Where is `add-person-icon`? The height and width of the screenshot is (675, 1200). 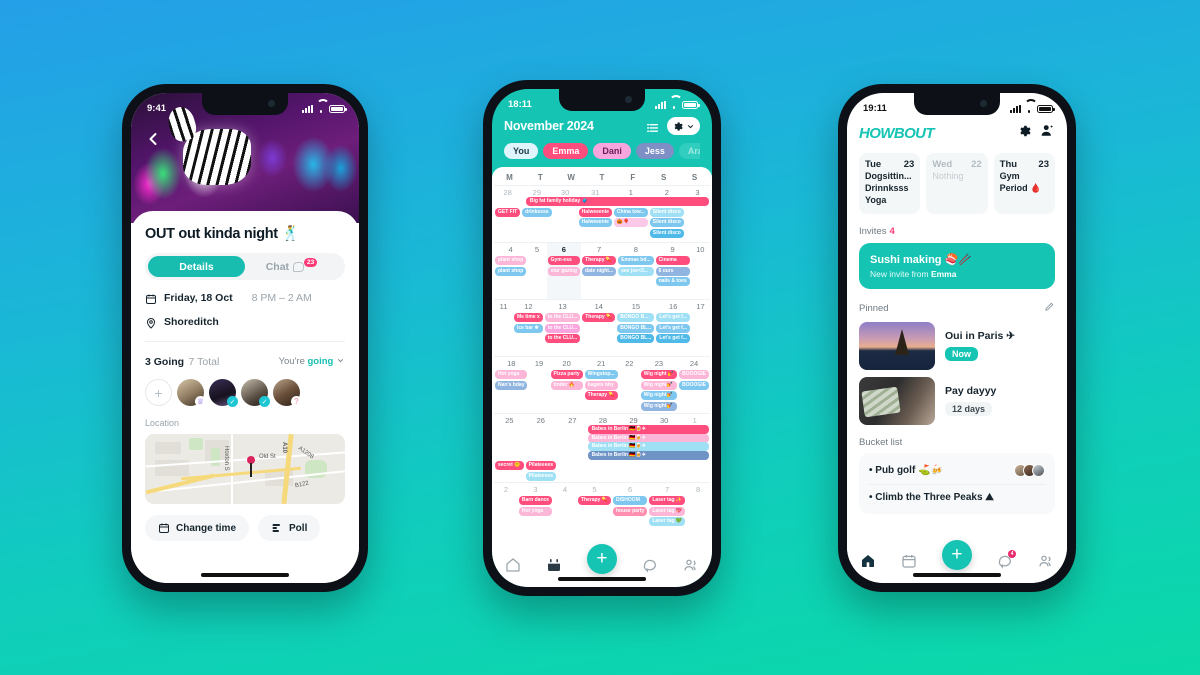
add-person-icon is located at coordinates (1047, 133).